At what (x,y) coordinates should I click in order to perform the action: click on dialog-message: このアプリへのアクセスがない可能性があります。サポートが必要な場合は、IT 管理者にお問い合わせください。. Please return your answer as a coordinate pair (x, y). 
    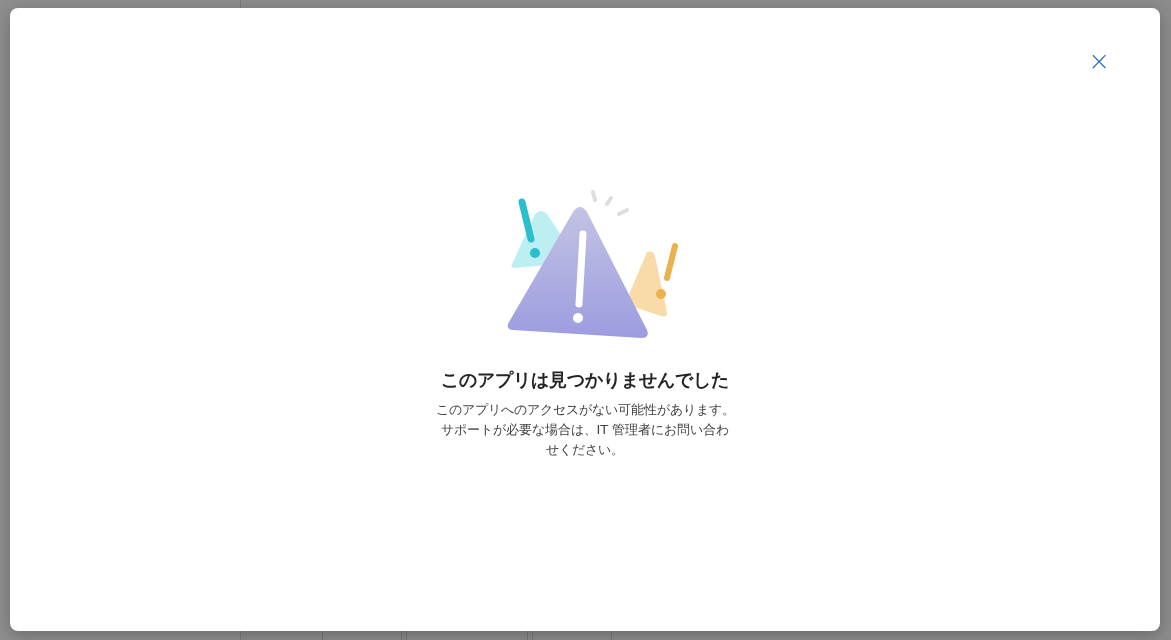
    Looking at the image, I should click on (585, 430).